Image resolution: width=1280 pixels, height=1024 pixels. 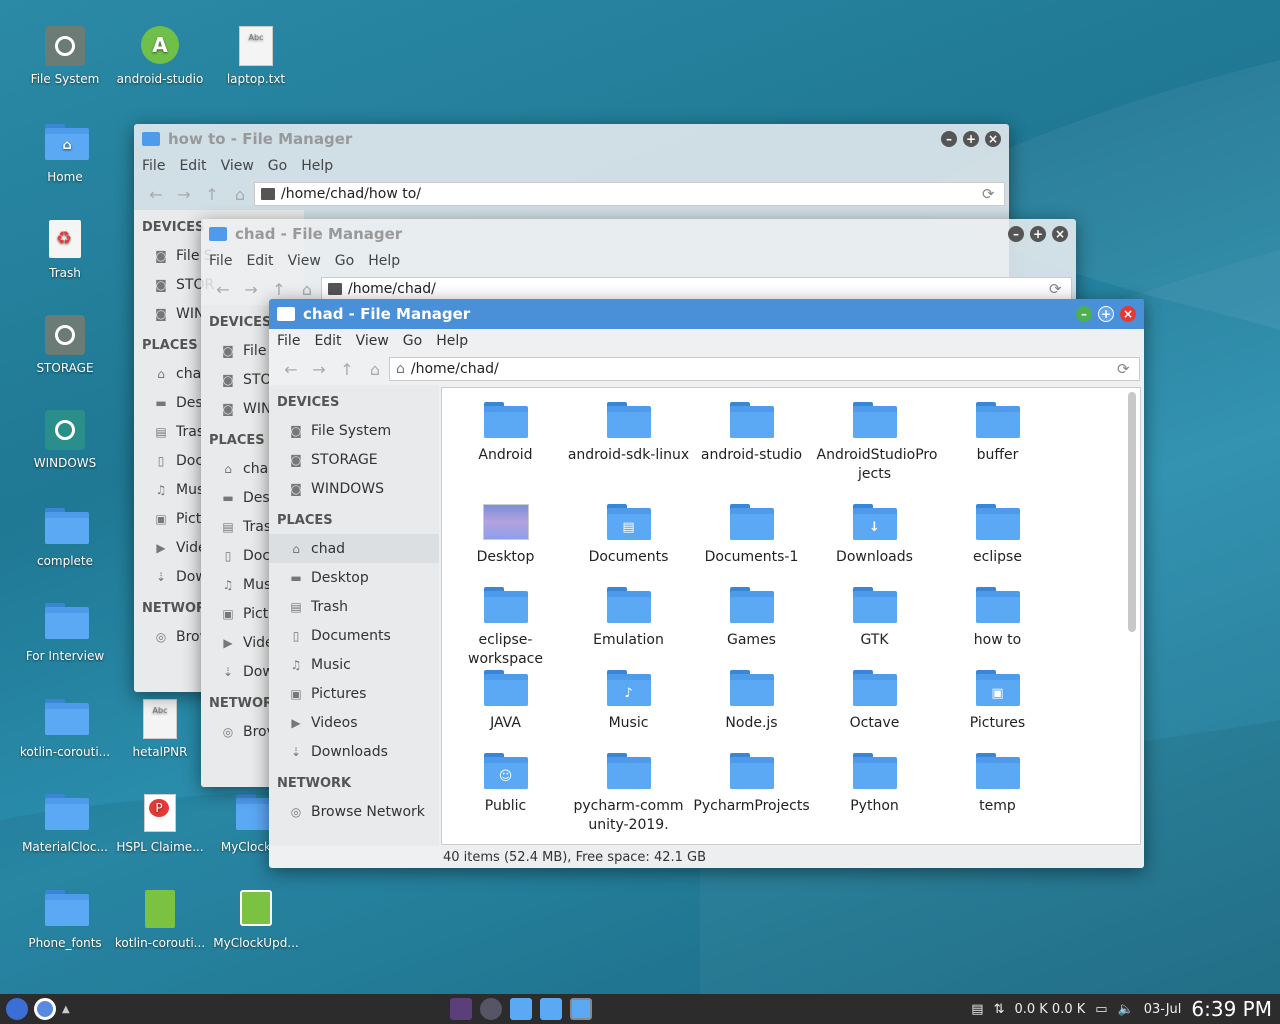 What do you see at coordinates (17, 1009) in the screenshot?
I see `app-menu-icon` at bounding box center [17, 1009].